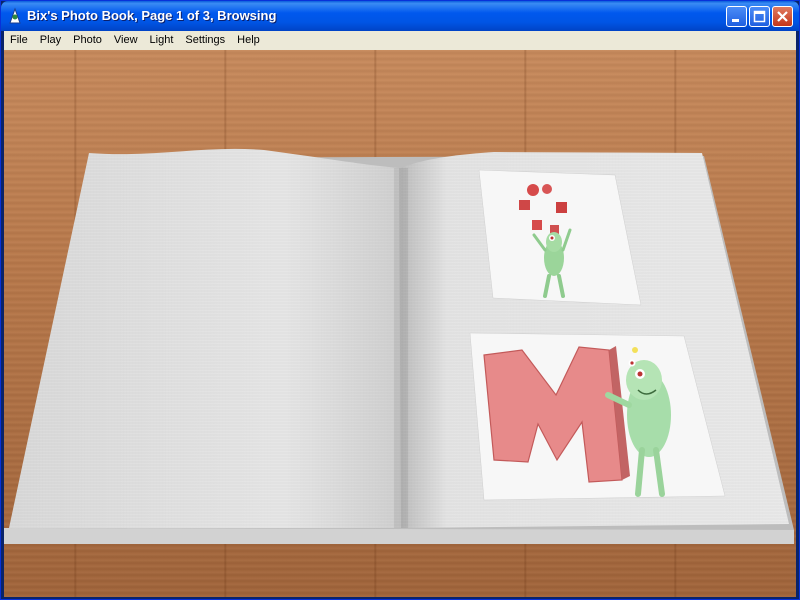  Describe the element at coordinates (50, 40) in the screenshot. I see `menu-play: Play` at that location.